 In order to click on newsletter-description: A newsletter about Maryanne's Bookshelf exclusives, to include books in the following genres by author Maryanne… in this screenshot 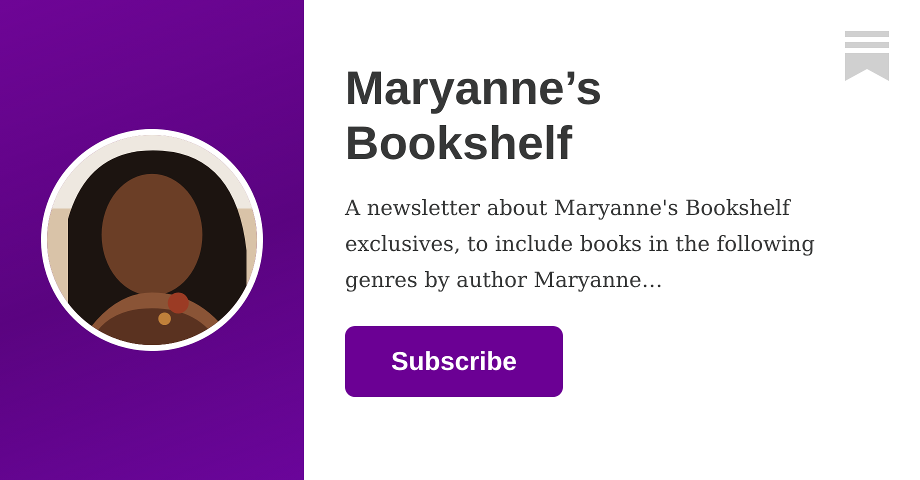, I will do `click(580, 244)`.